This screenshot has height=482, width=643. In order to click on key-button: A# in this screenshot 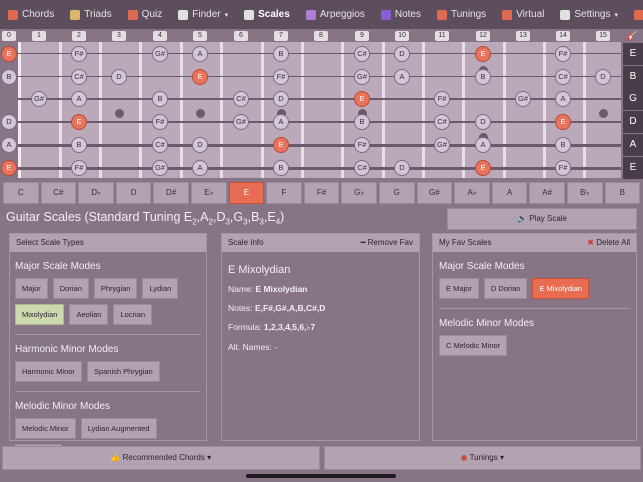, I will do `click(547, 193)`.